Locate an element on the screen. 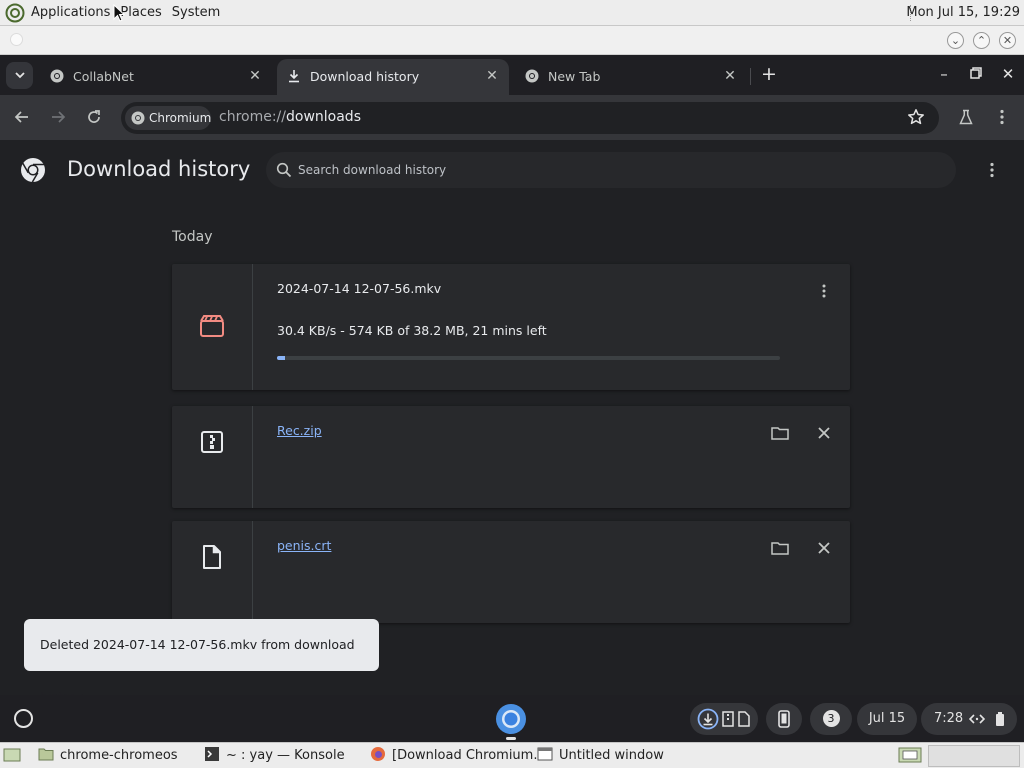 This screenshot has height=768, width=1024. tab-search-button is located at coordinates (19, 75).